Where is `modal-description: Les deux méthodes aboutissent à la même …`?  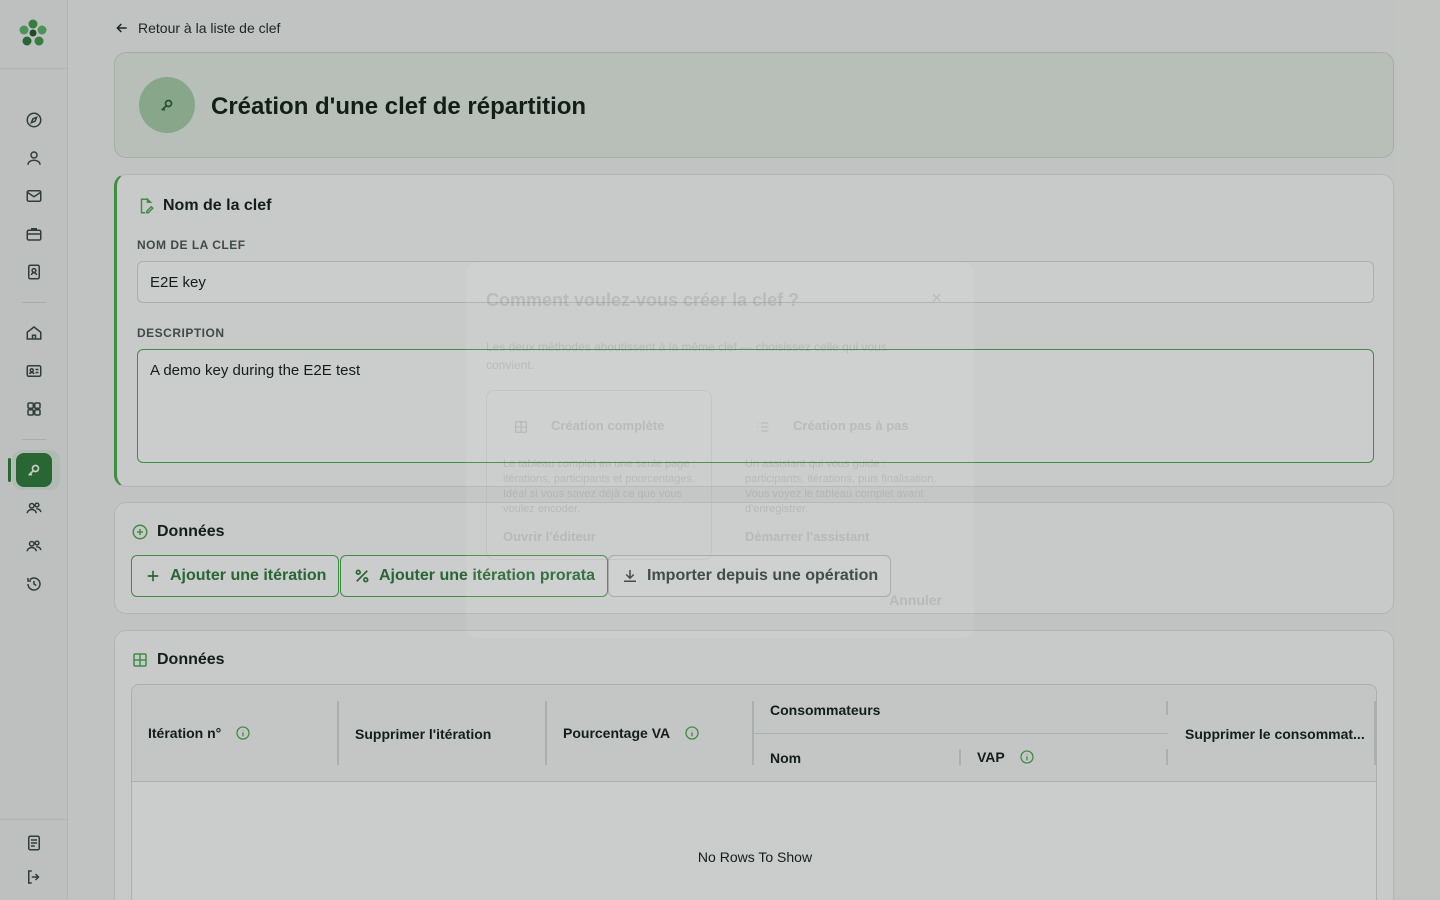 modal-description: Les deux méthodes aboutissent à la même … is located at coordinates (686, 356).